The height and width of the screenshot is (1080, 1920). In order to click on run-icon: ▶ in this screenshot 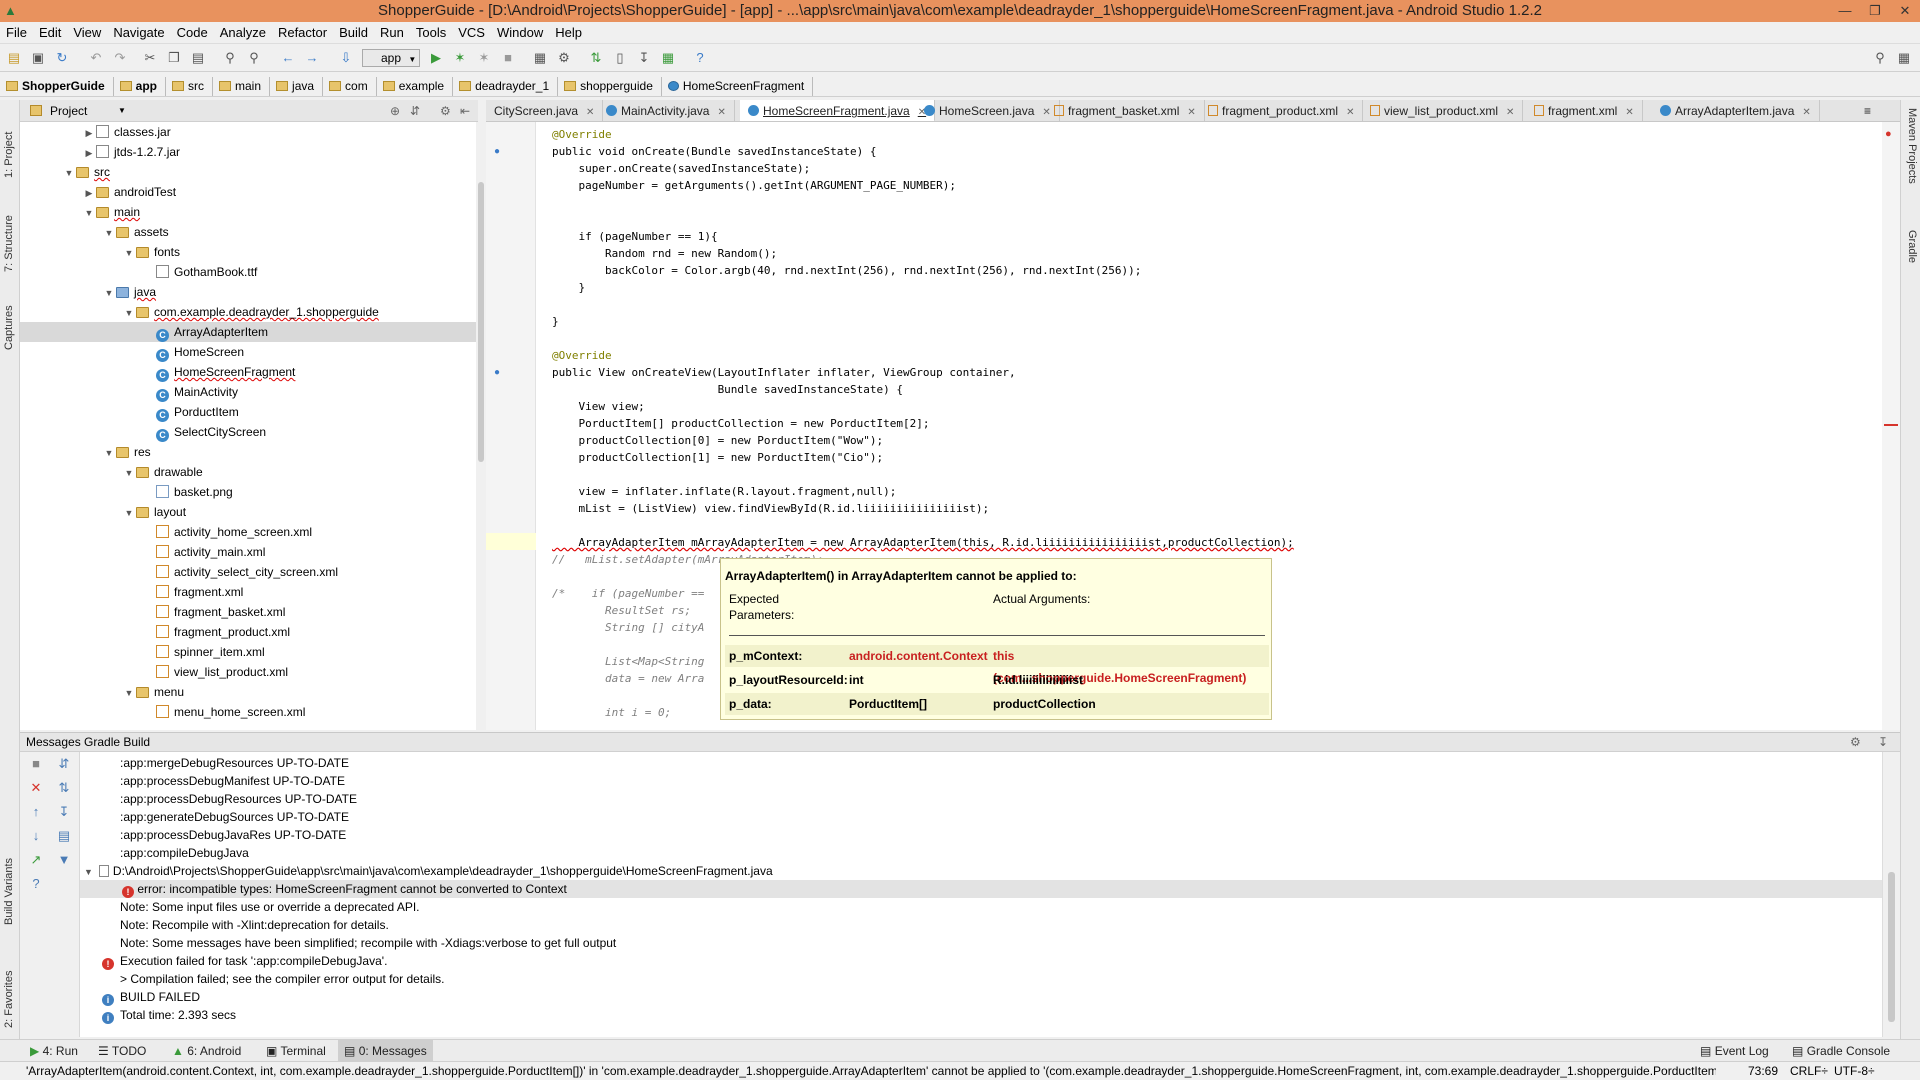, I will do `click(436, 58)`.